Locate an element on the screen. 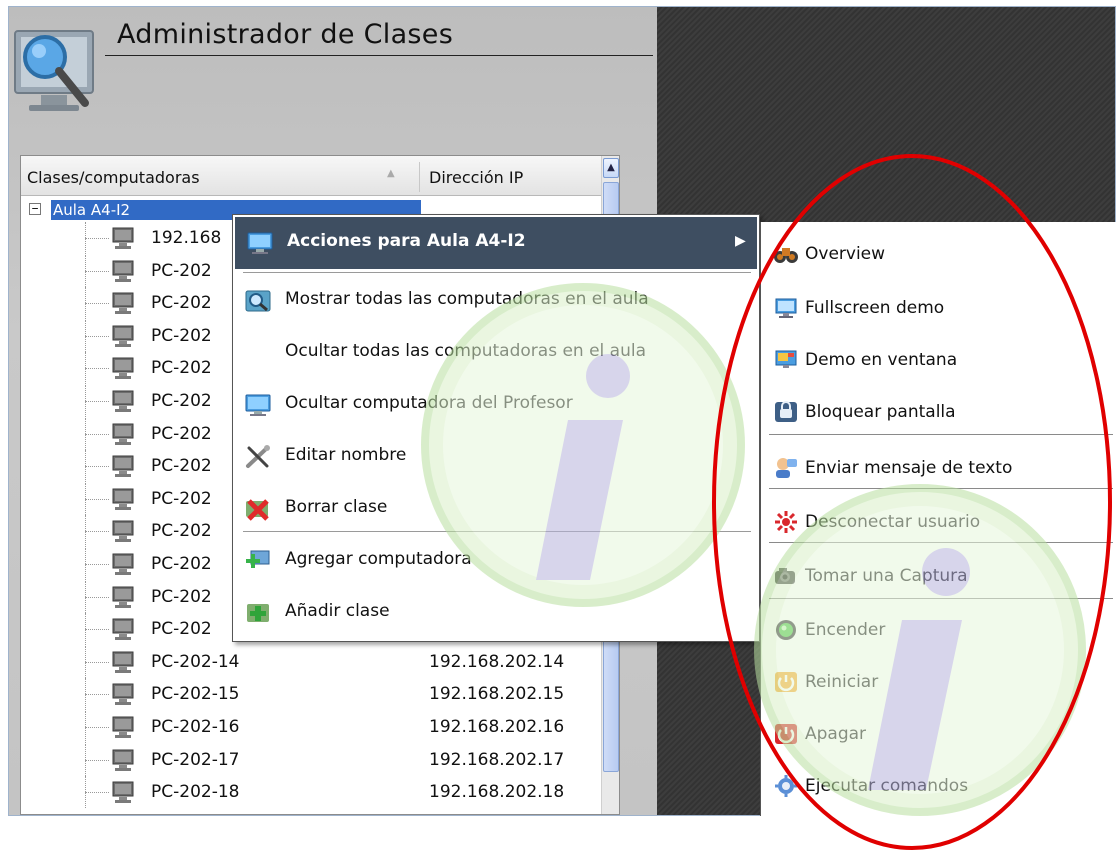 The width and height of the screenshot is (1116, 852). monitor-icon is located at coordinates (260, 243).